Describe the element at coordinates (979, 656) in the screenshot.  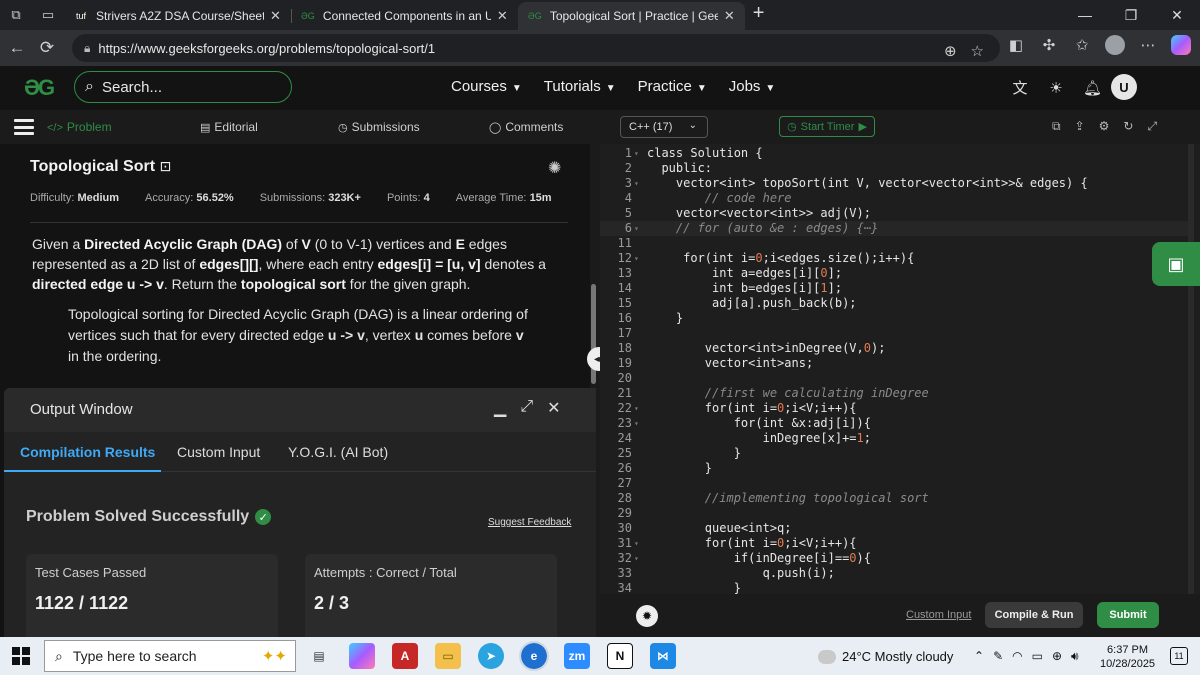
I see `tray-chevron-up-icon: ⌃` at that location.